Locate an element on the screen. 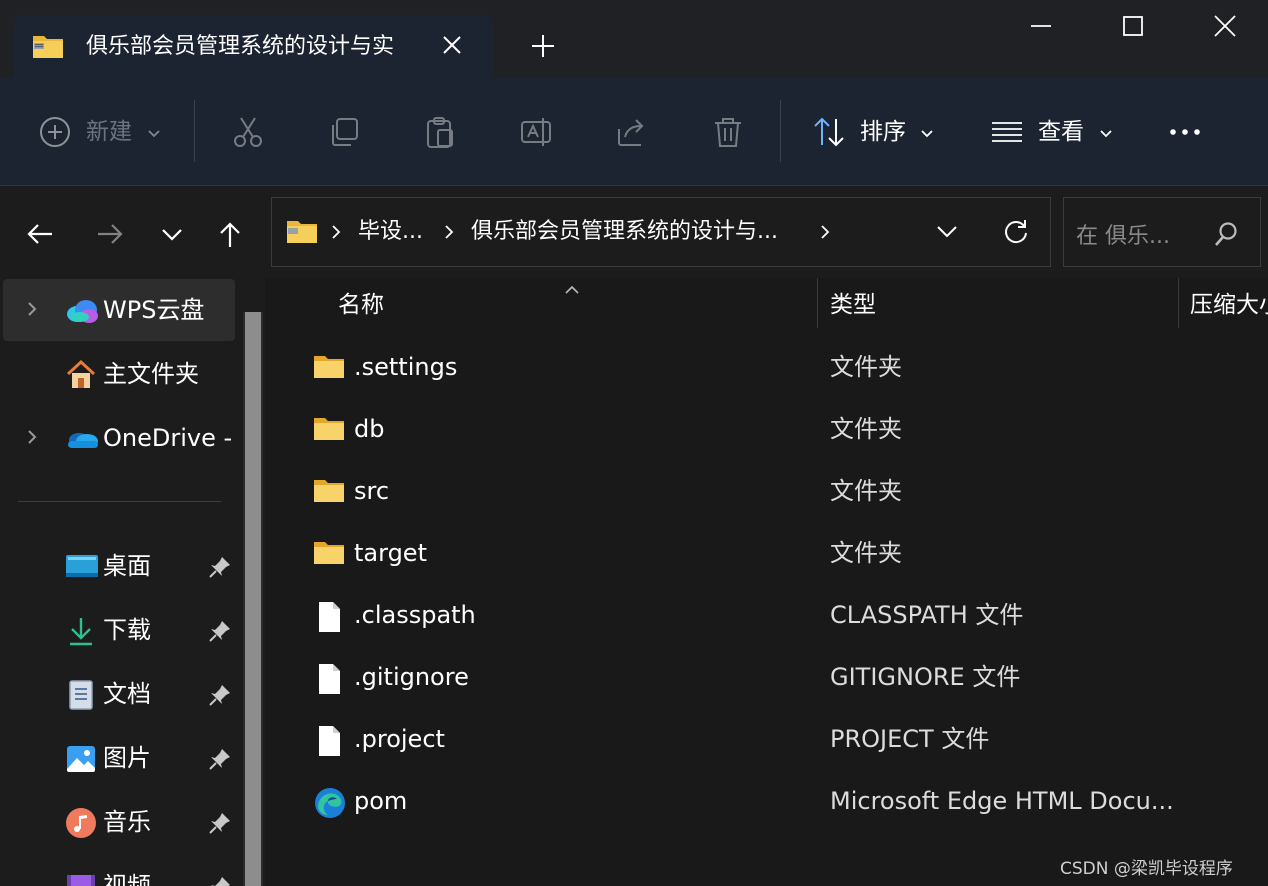 This screenshot has width=1268, height=886. sidebar-item-downloads: 下载 is located at coordinates (119, 630).